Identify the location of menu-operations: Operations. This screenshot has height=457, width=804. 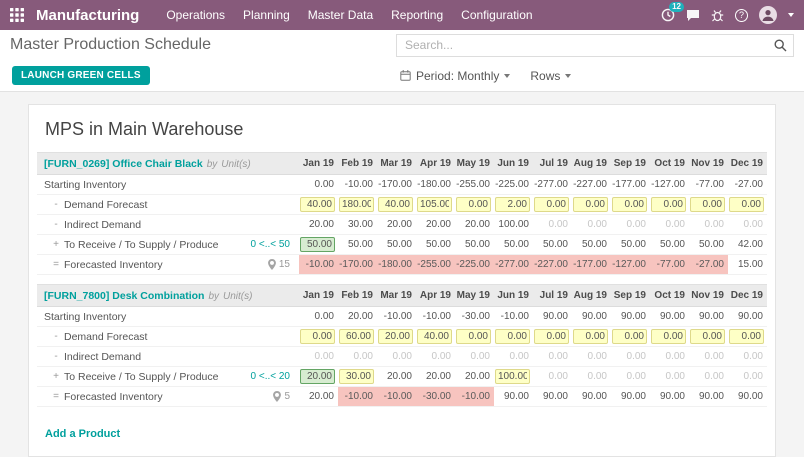
(195, 15).